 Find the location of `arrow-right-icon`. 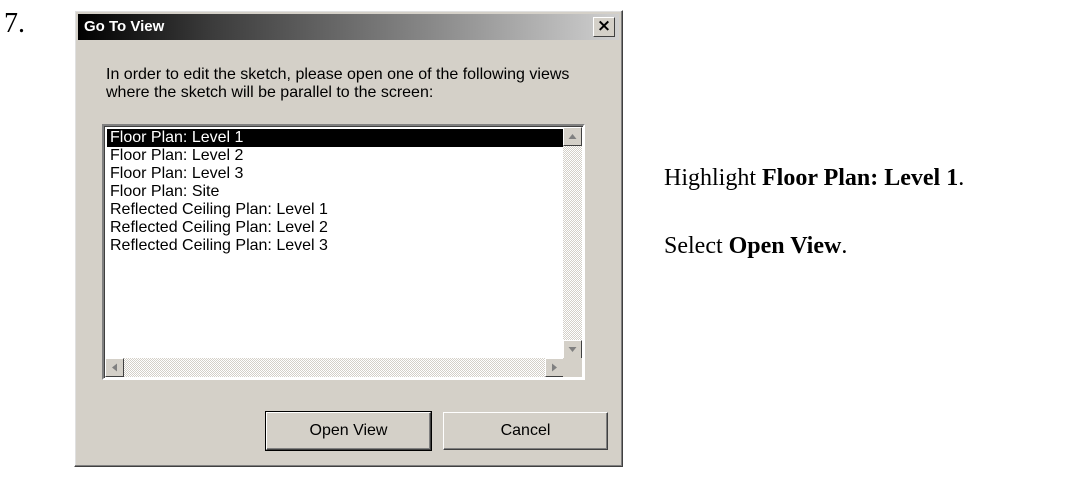

arrow-right-icon is located at coordinates (554, 367).